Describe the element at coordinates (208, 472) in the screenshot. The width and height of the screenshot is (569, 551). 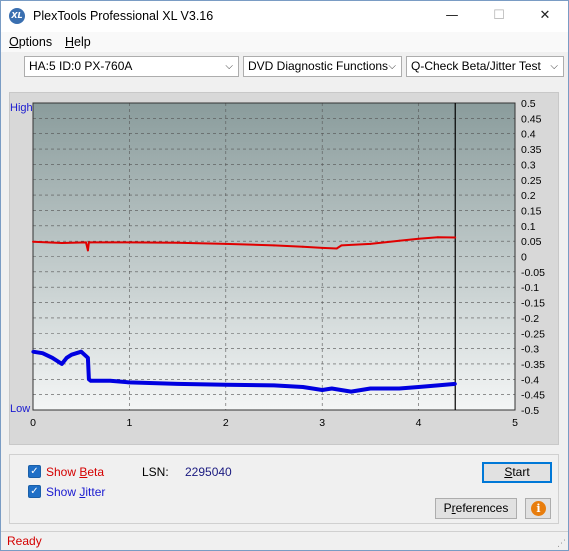
I see `lsn-value: 2295040` at that location.